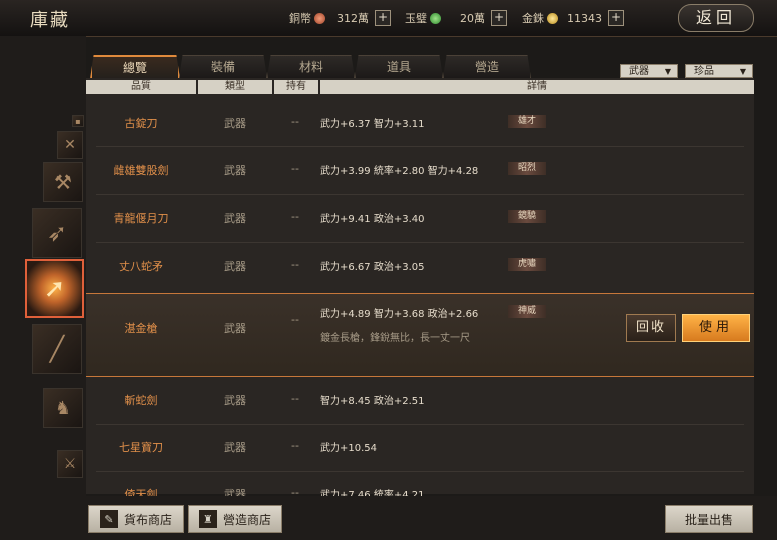 The height and width of the screenshot is (540, 777). Describe the element at coordinates (527, 121) in the screenshot. I see `item-badge: 雄才` at that location.